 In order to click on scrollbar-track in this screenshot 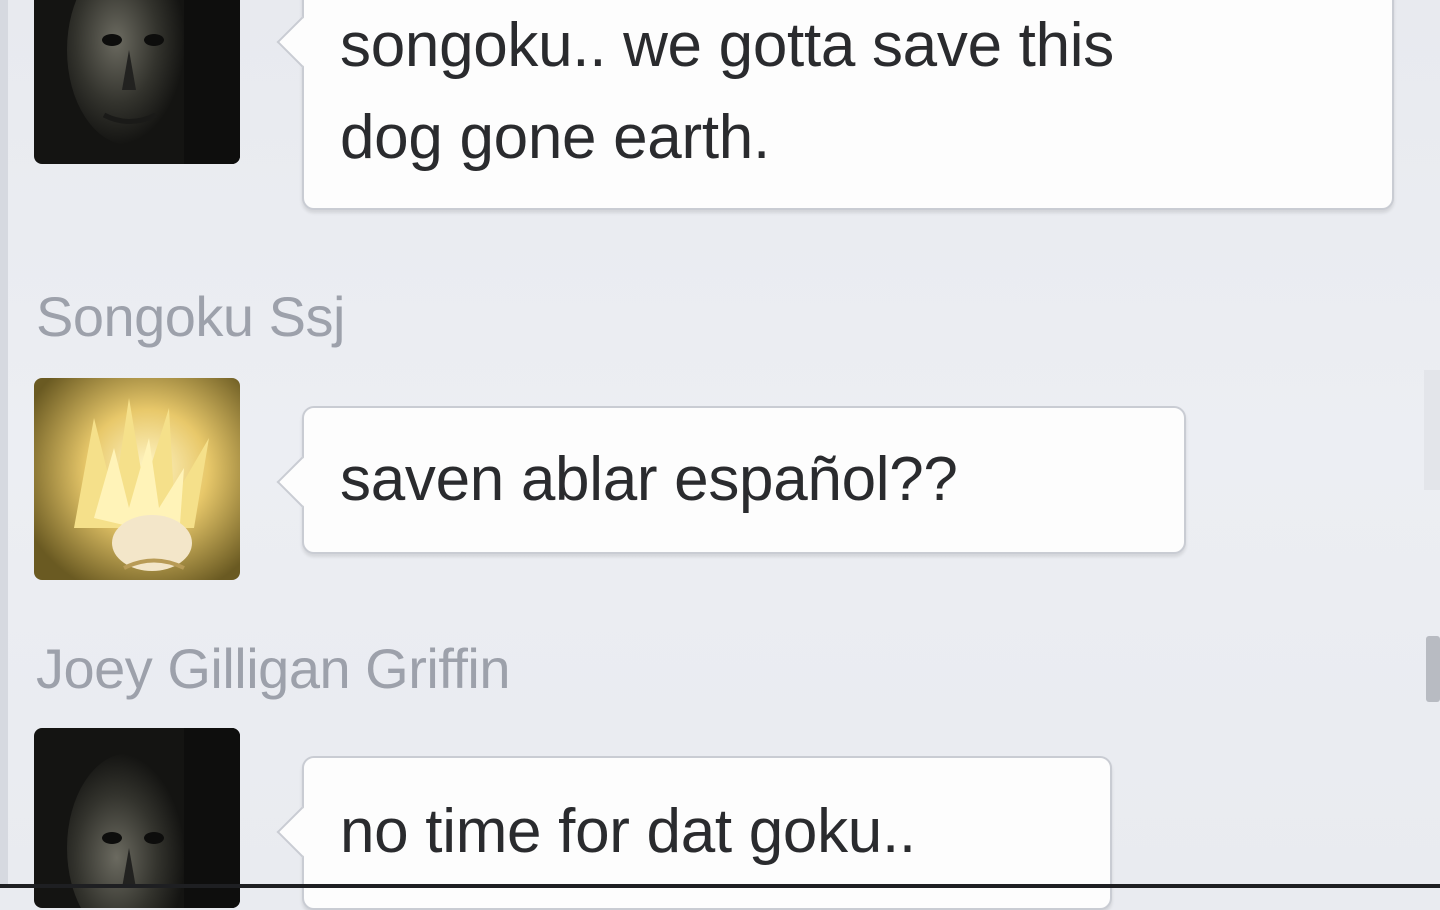, I will do `click(1432, 430)`.